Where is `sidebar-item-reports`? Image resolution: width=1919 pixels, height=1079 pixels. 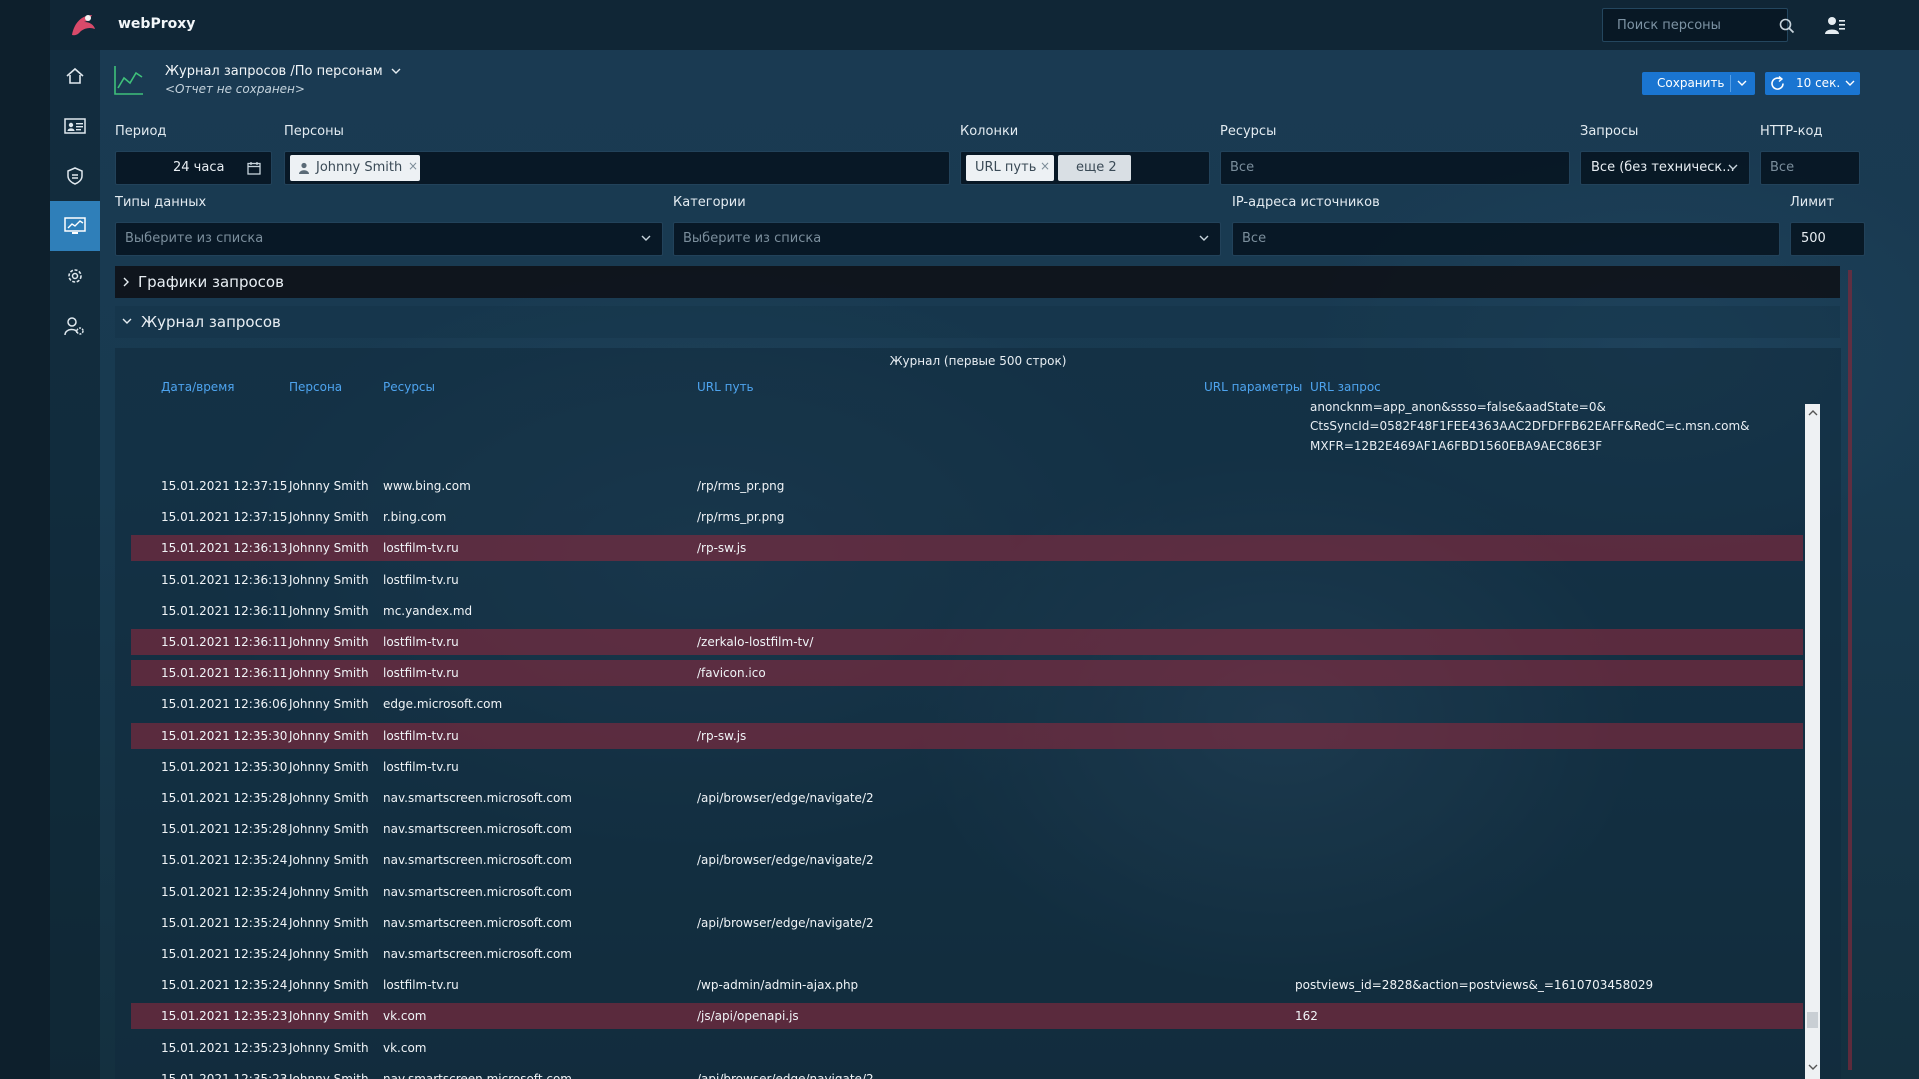 sidebar-item-reports is located at coordinates (75, 226).